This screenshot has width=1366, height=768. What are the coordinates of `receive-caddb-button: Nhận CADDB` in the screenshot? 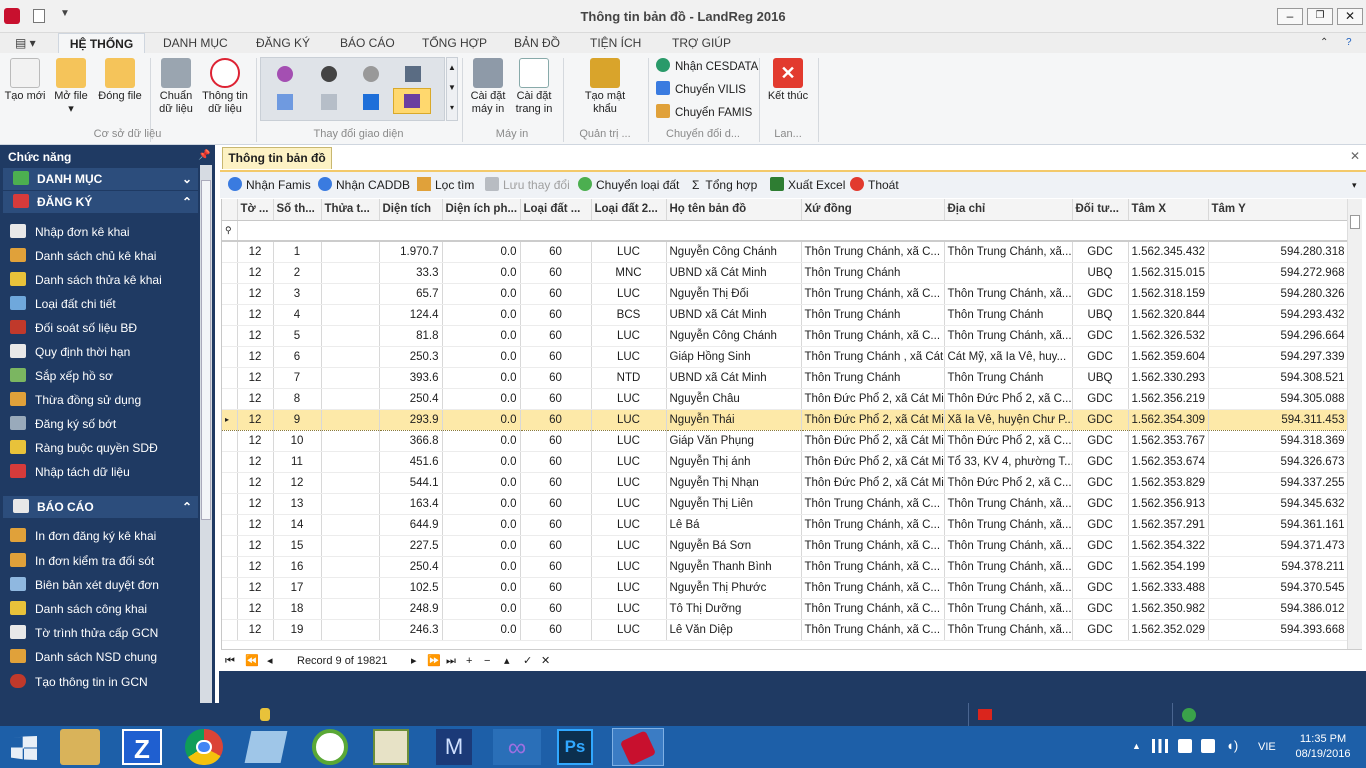 It's located at (364, 185).